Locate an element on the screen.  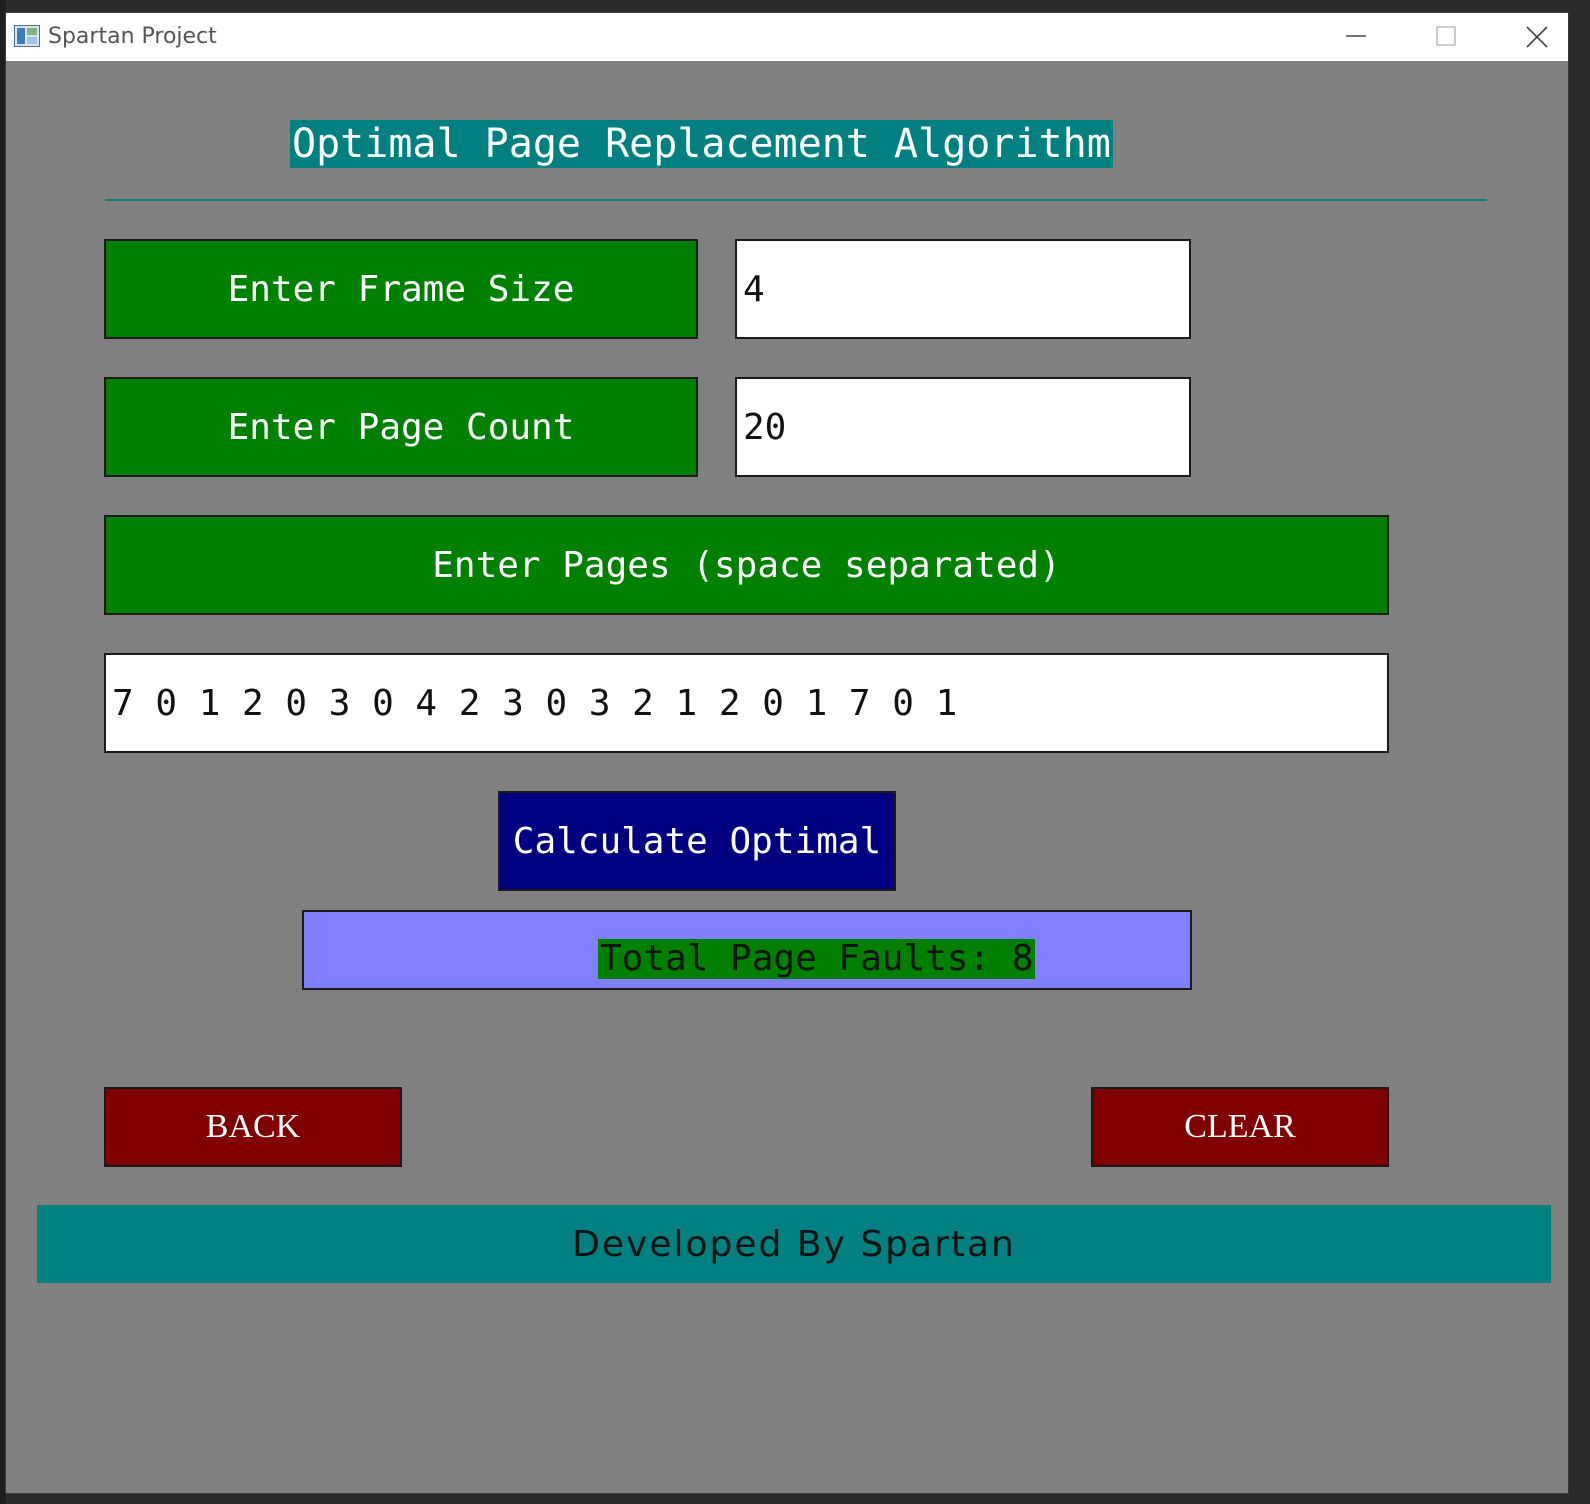
maximize-icon is located at coordinates (1446, 36).